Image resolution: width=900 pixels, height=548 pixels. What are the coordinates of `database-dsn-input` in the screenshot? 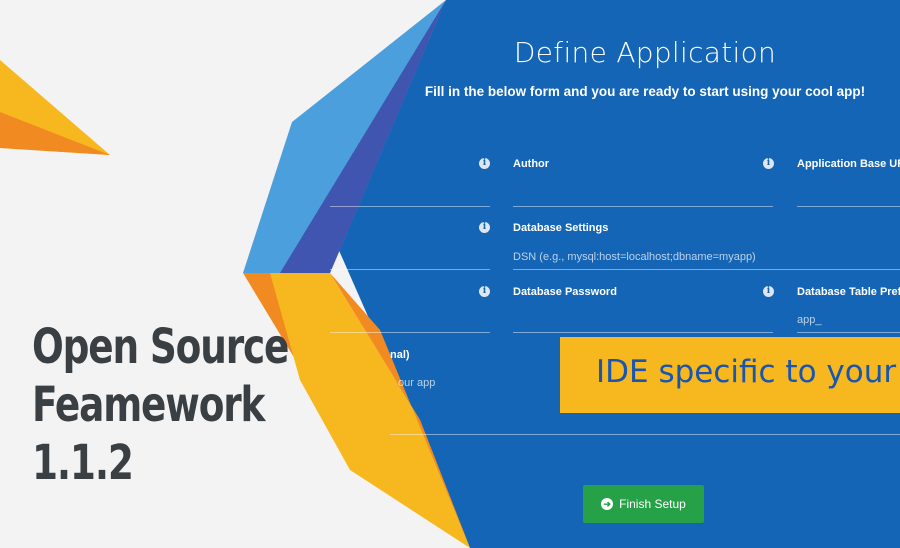 It's located at (706, 257).